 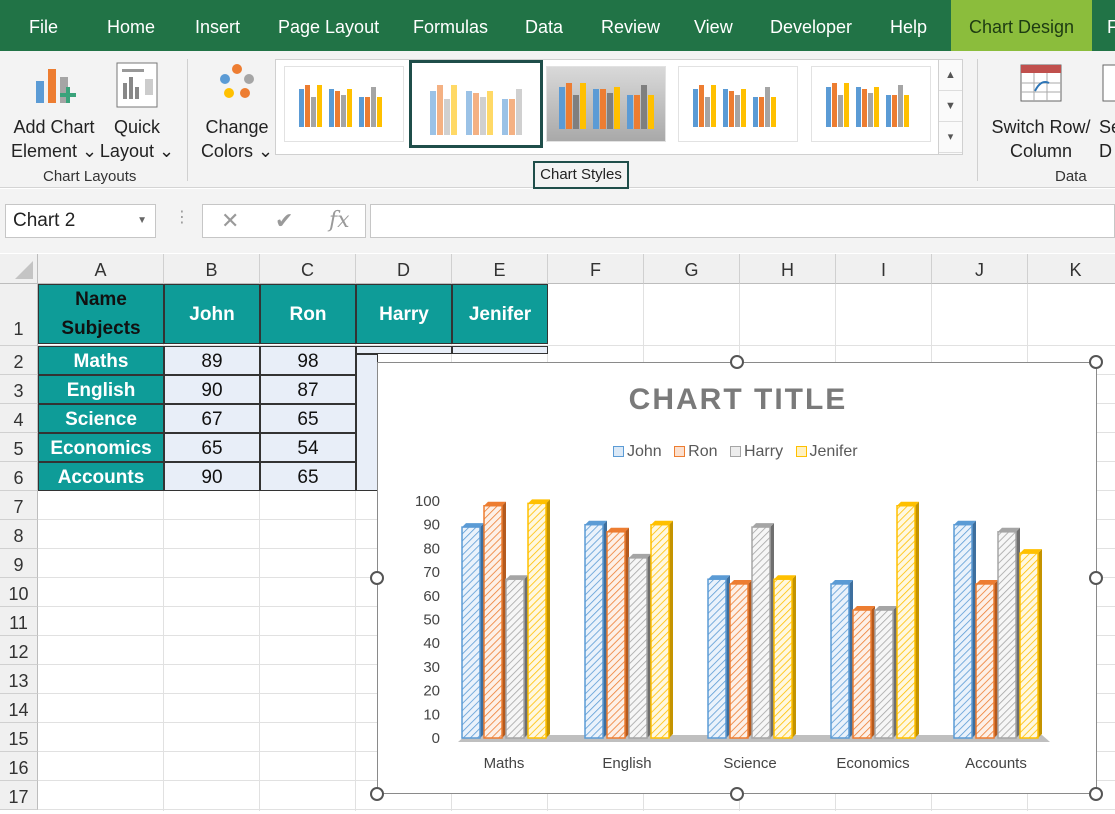 I want to click on select-data-button: Se D, so click(x=1107, y=112).